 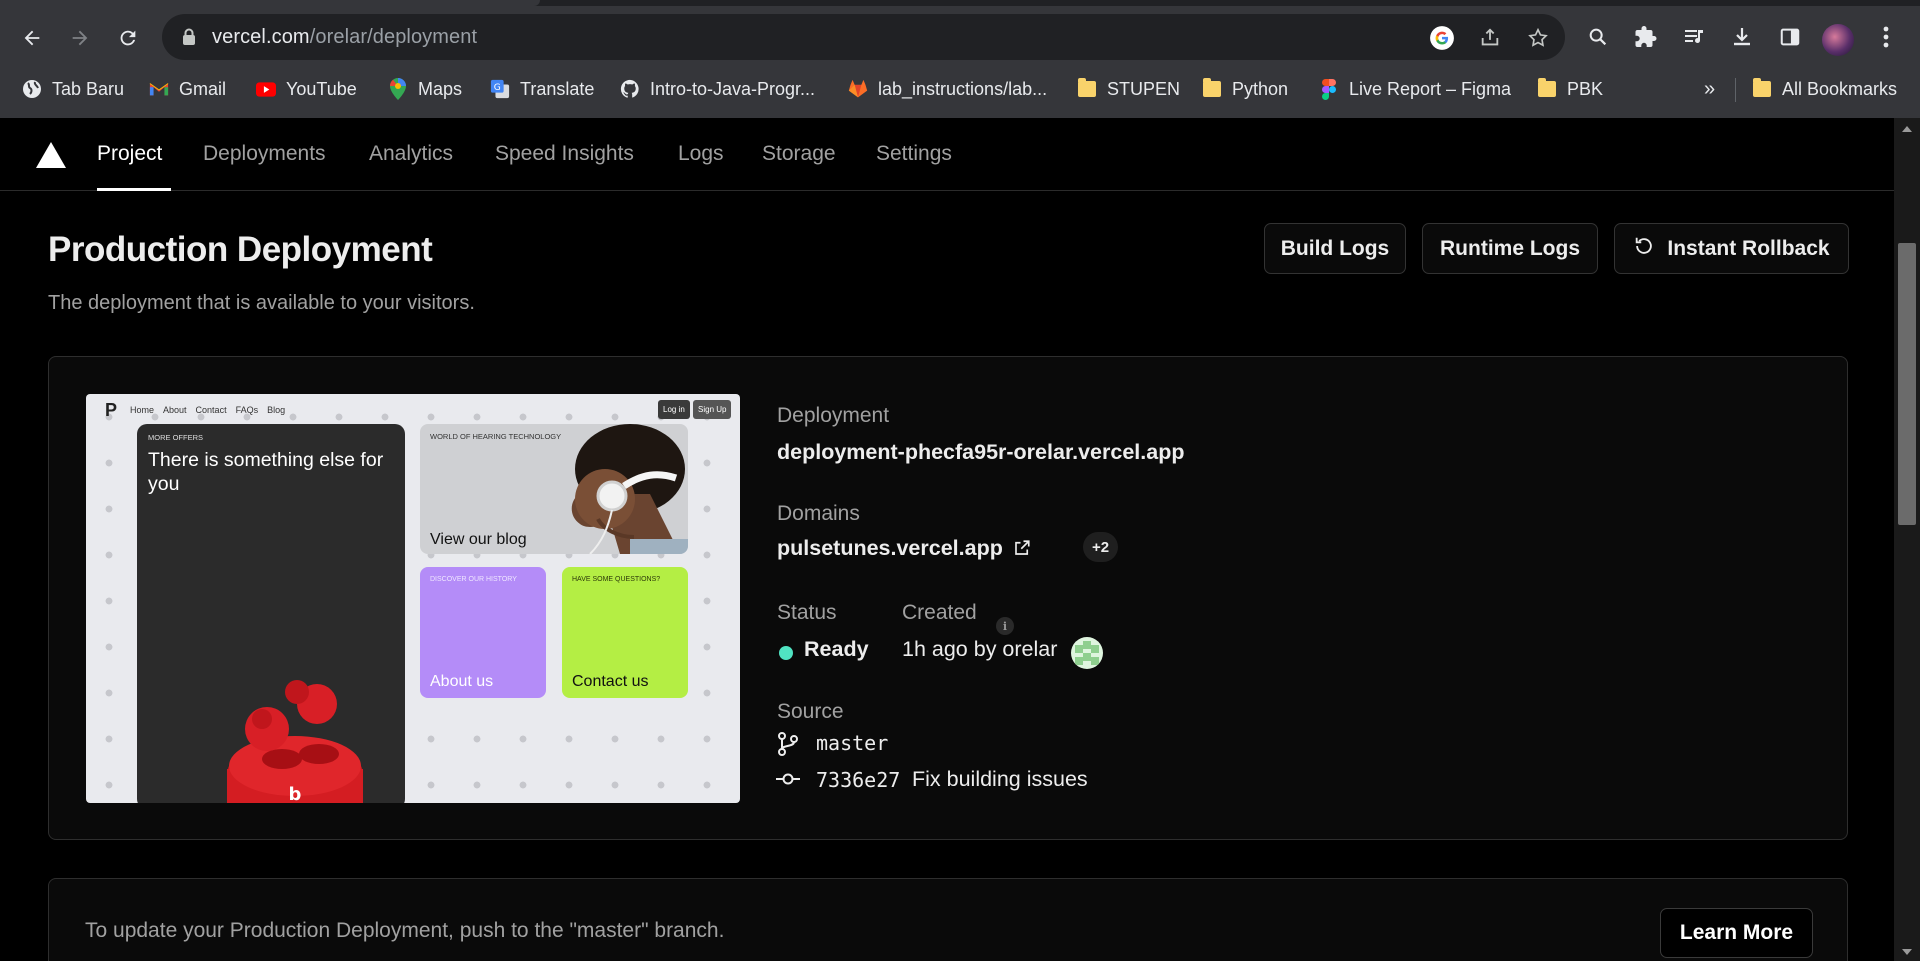 What do you see at coordinates (852, 743) in the screenshot?
I see `branch-link: master` at bounding box center [852, 743].